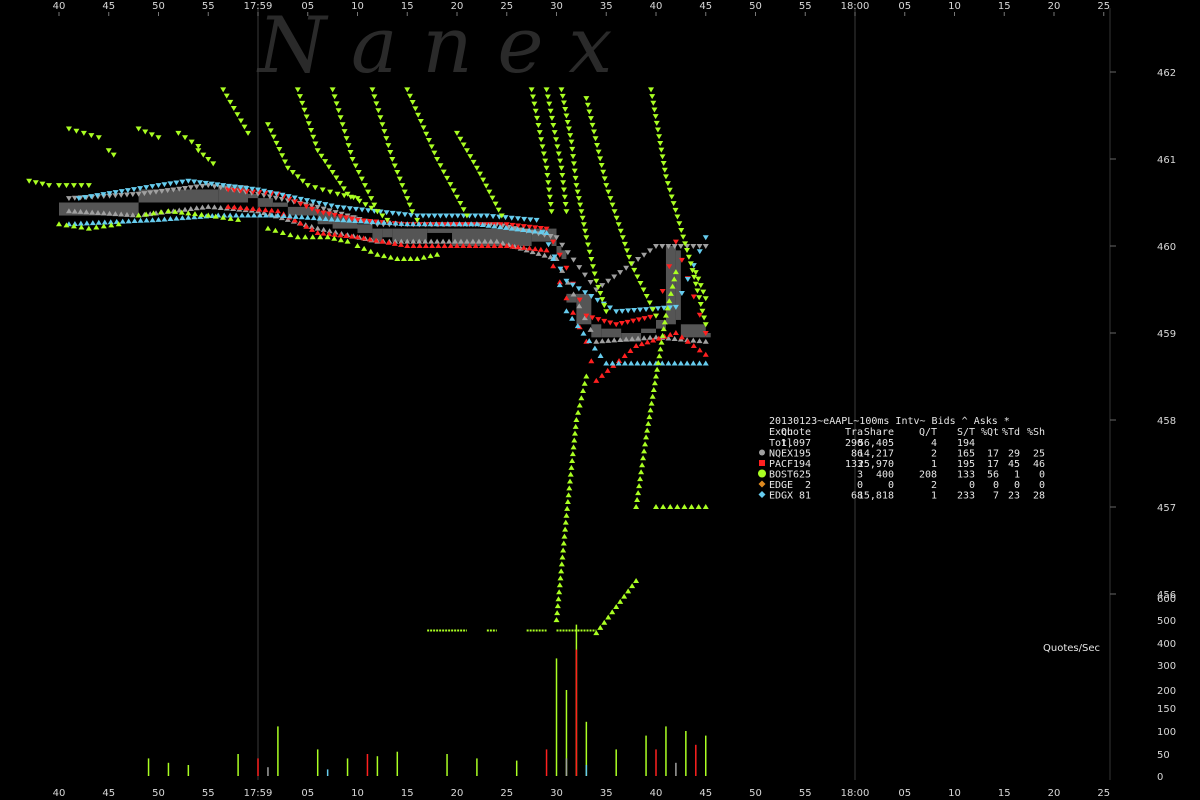 The image size is (1200, 800). I want to click on rate-tick-label: 500, so click(1166, 621).